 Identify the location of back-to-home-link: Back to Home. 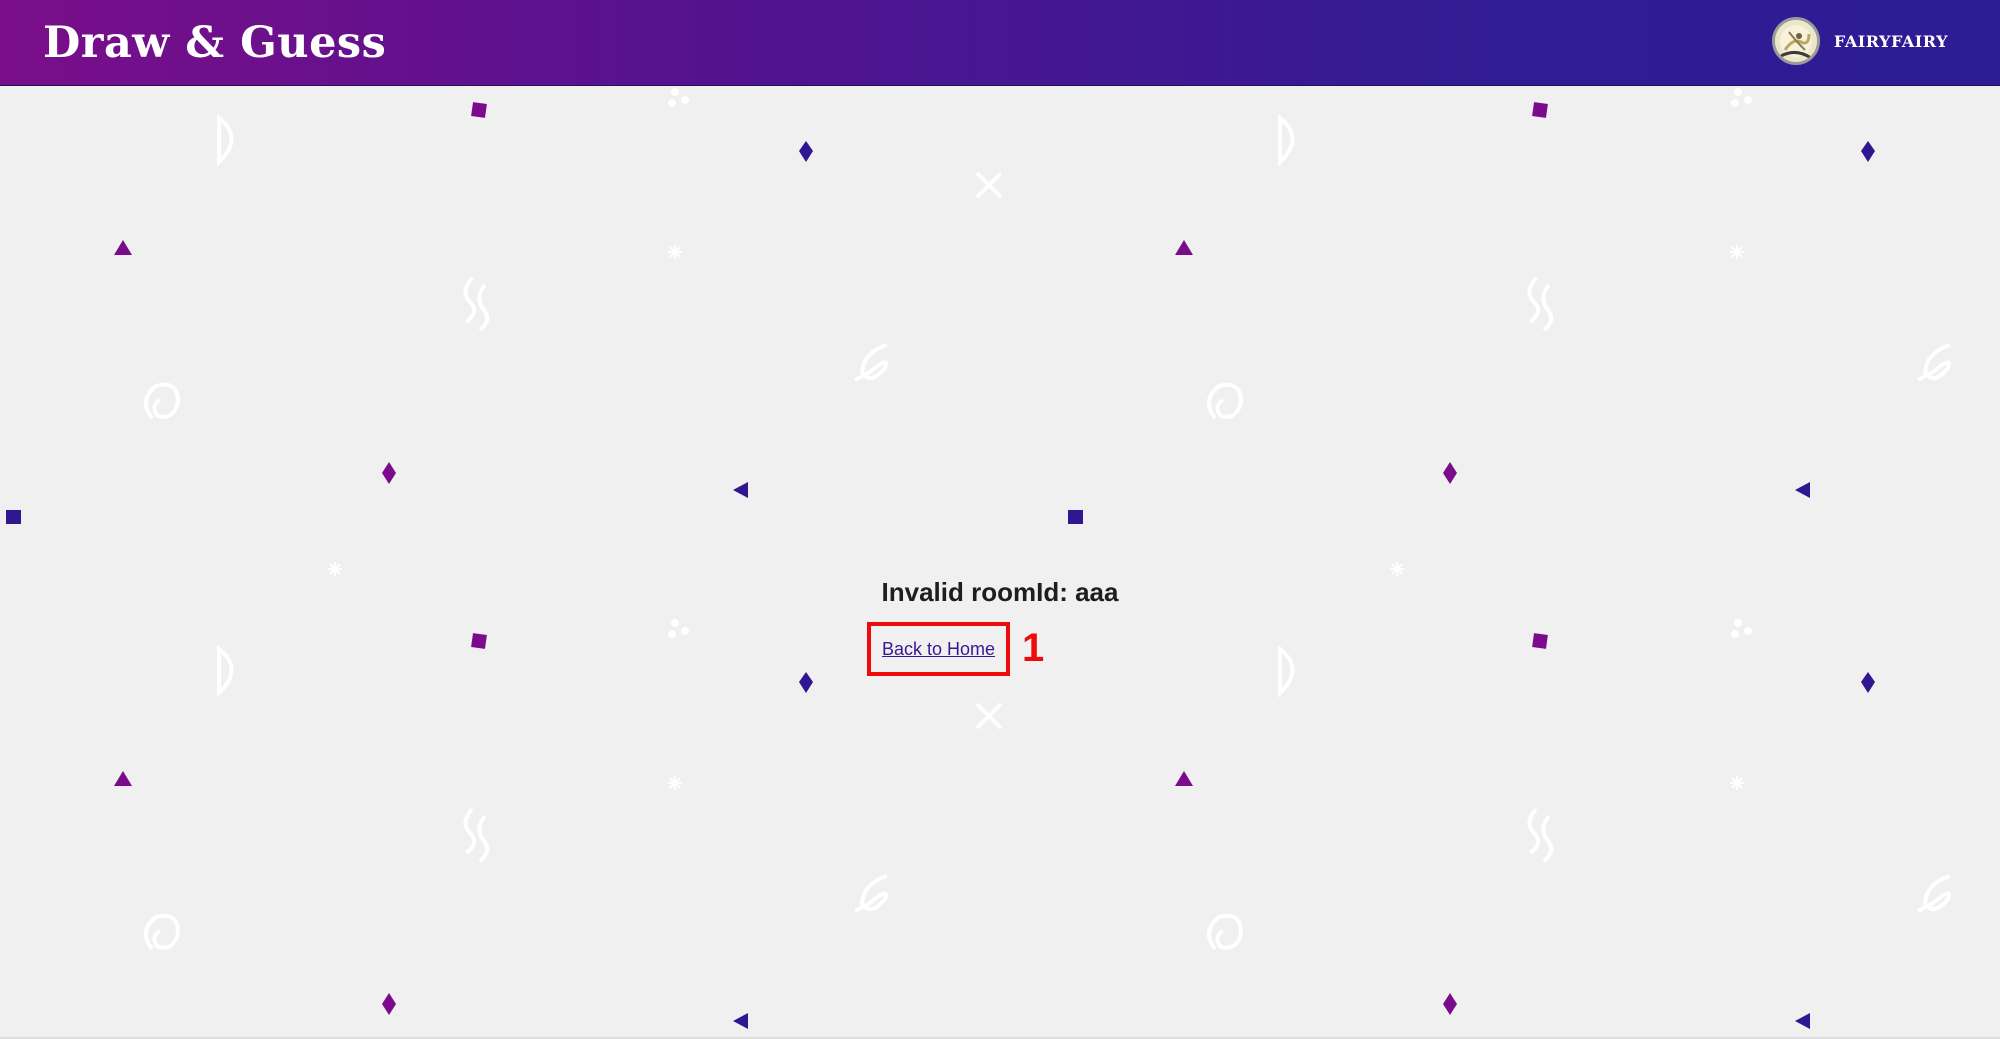
(938, 649).